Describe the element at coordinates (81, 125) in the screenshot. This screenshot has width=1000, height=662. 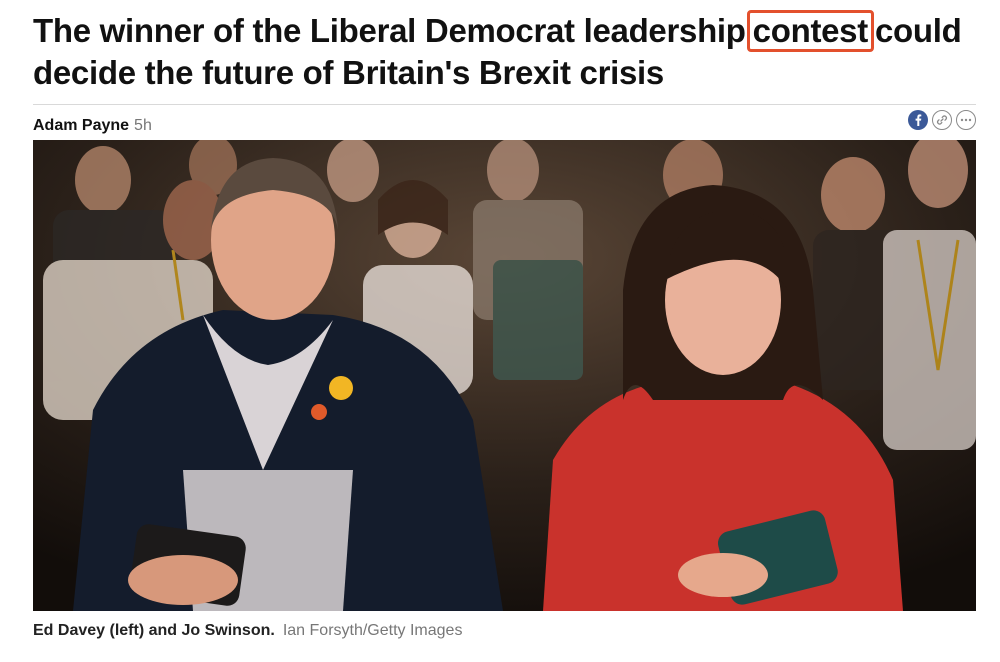
I see `author-link: Adam Payne` at that location.